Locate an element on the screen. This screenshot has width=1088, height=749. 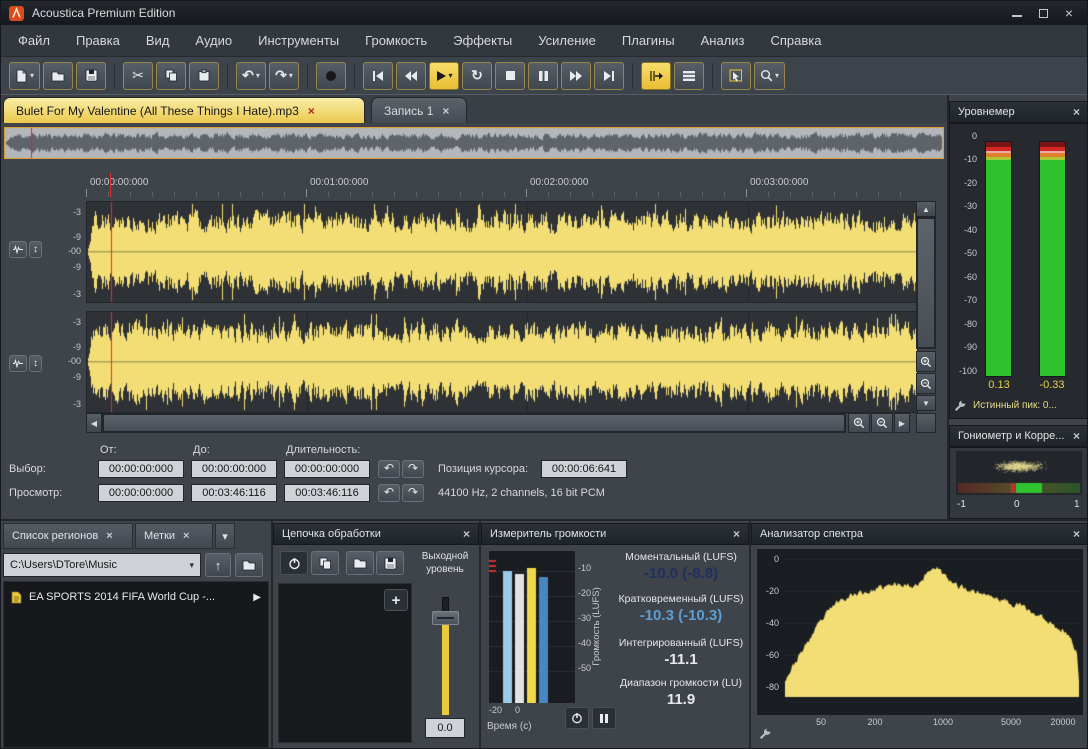
skip-end-button is located at coordinates (609, 75).